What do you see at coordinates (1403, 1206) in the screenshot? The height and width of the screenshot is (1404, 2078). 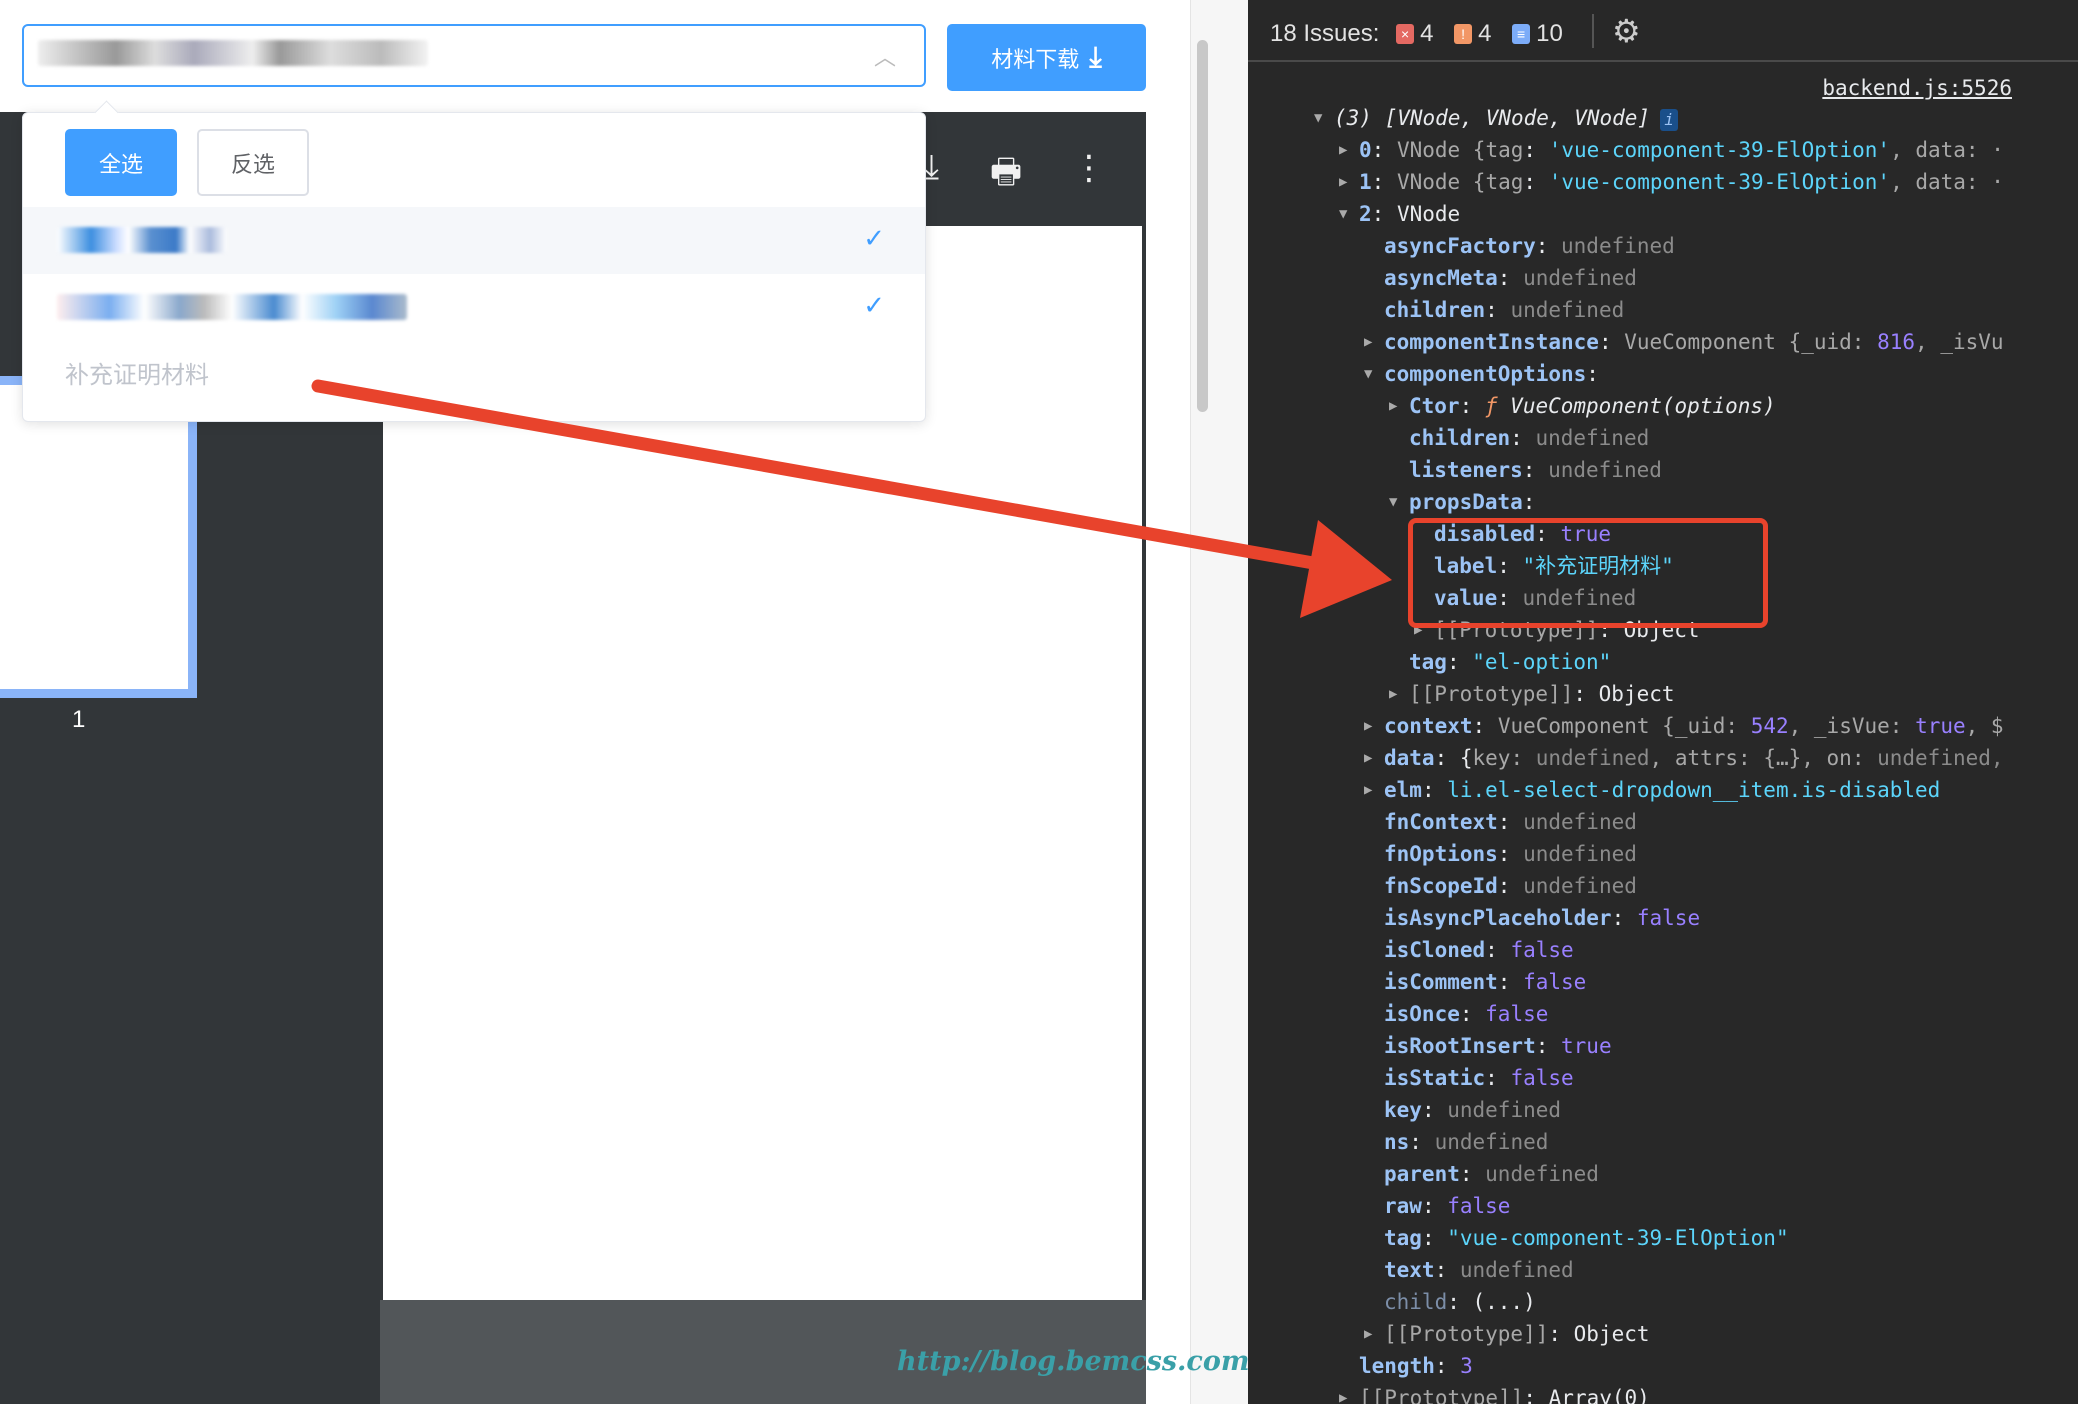 I see `tree-token: raw` at bounding box center [1403, 1206].